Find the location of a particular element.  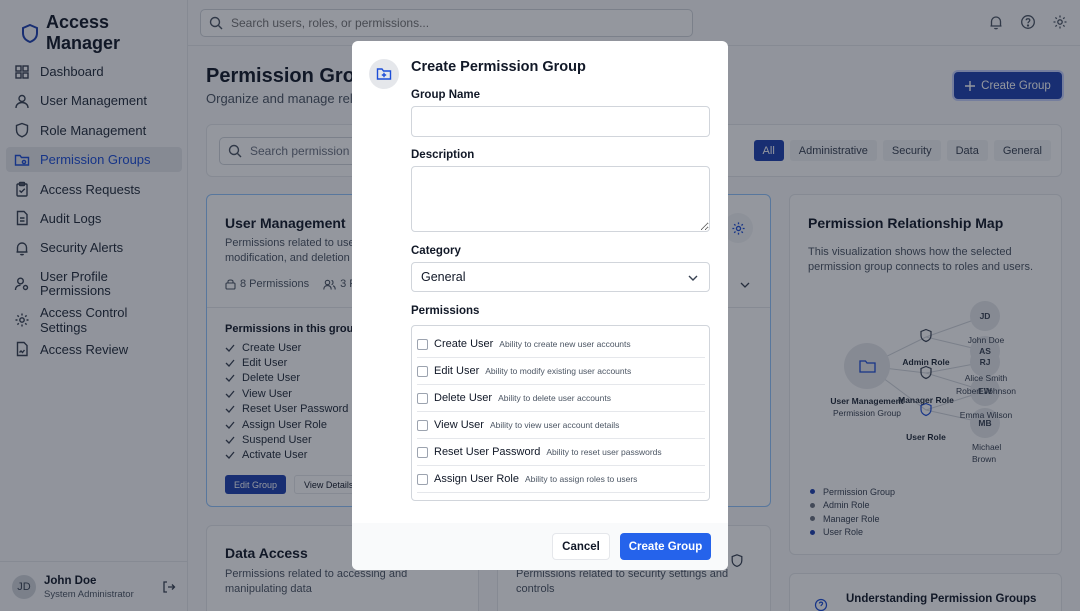

permissions-label: Permissions is located at coordinates (445, 311).